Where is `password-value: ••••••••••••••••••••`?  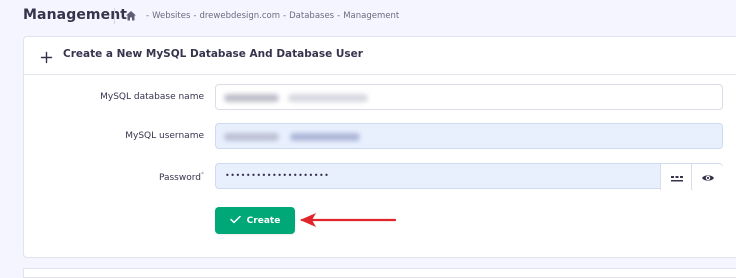 password-value: •••••••••••••••••••• is located at coordinates (277, 175).